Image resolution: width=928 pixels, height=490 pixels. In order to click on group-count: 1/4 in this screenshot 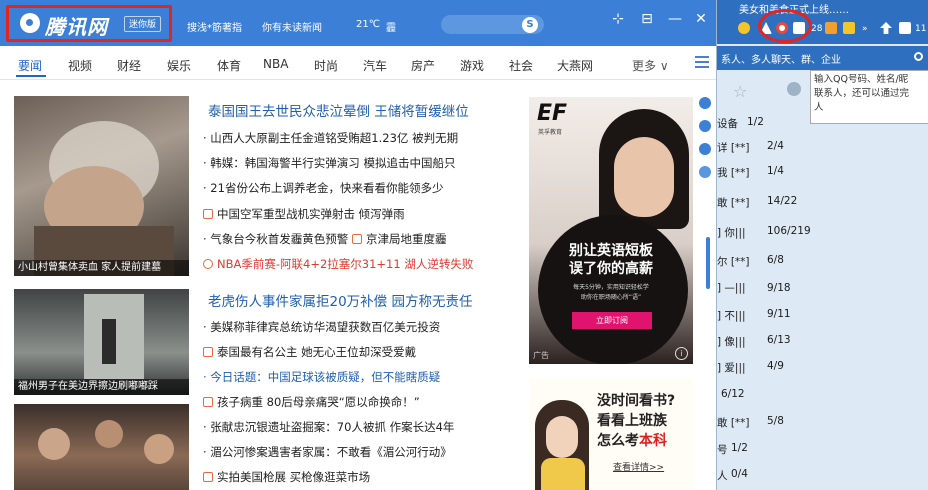, I will do `click(775, 171)`.